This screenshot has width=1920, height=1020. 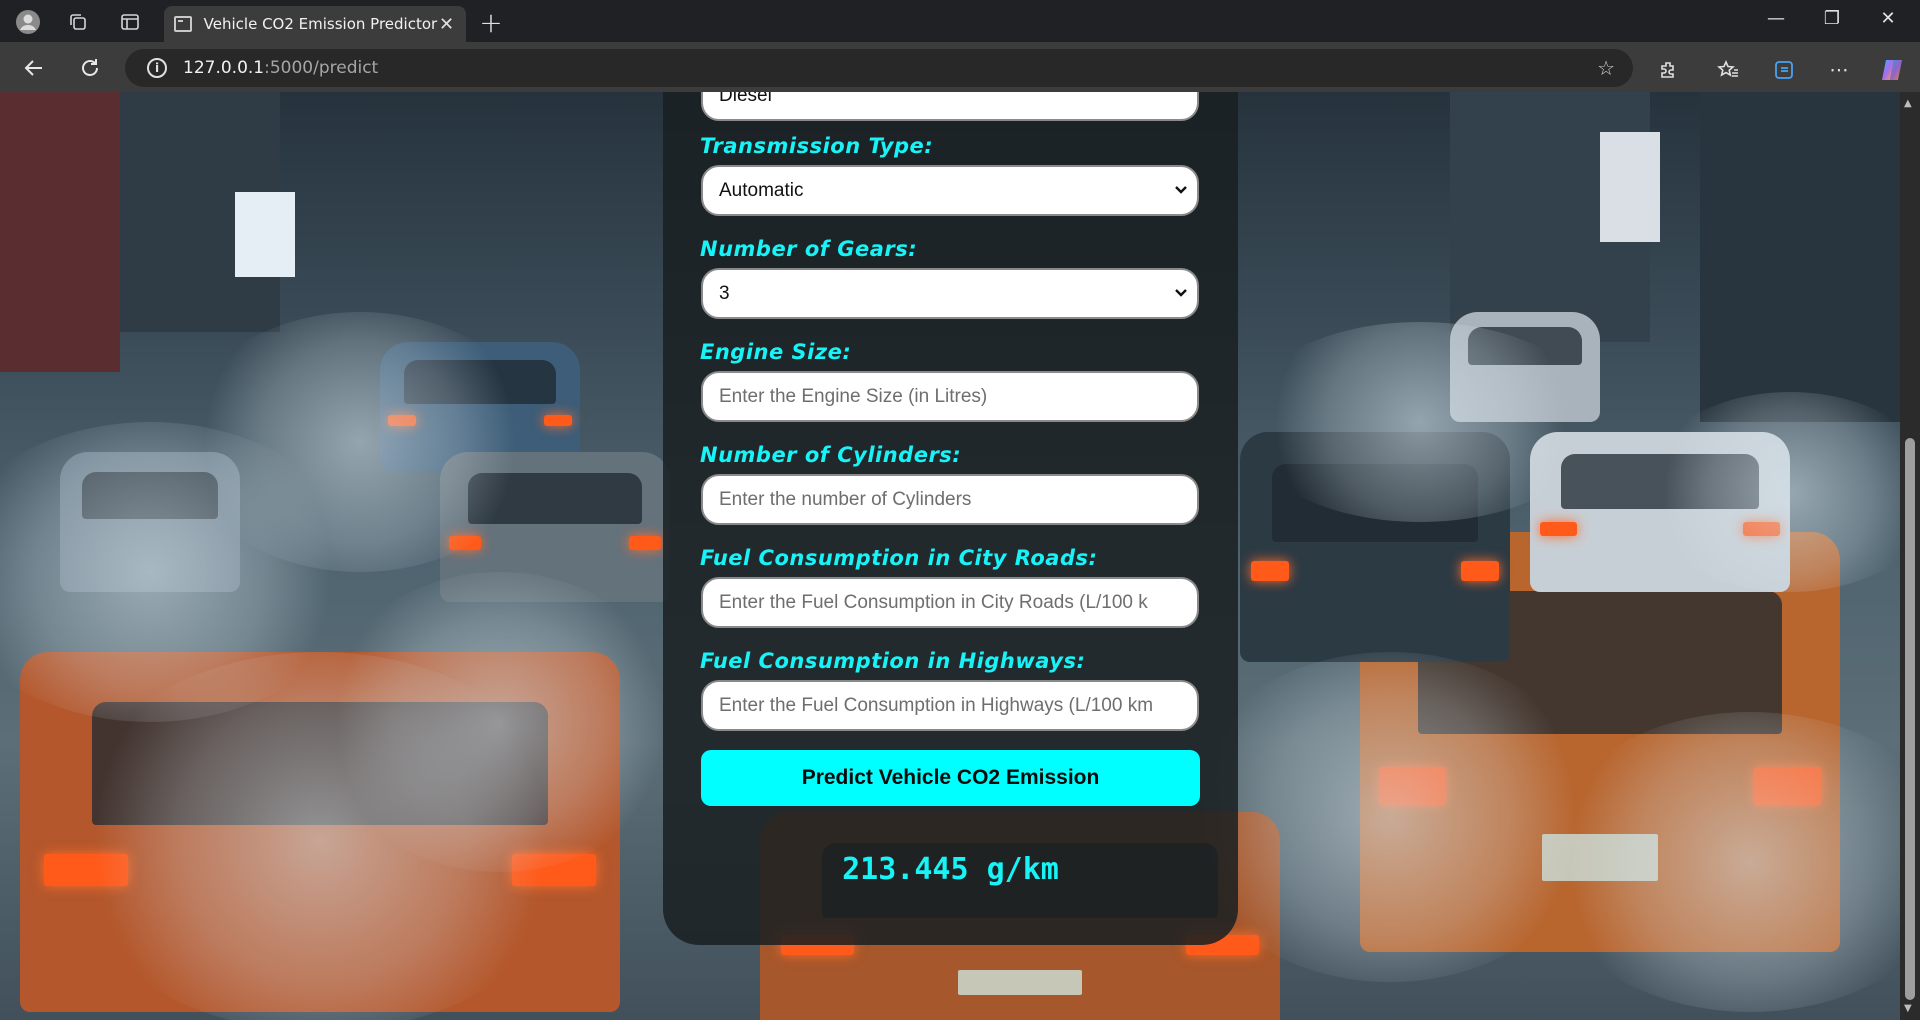 I want to click on minimize-window-button: —, so click(x=1776, y=18).